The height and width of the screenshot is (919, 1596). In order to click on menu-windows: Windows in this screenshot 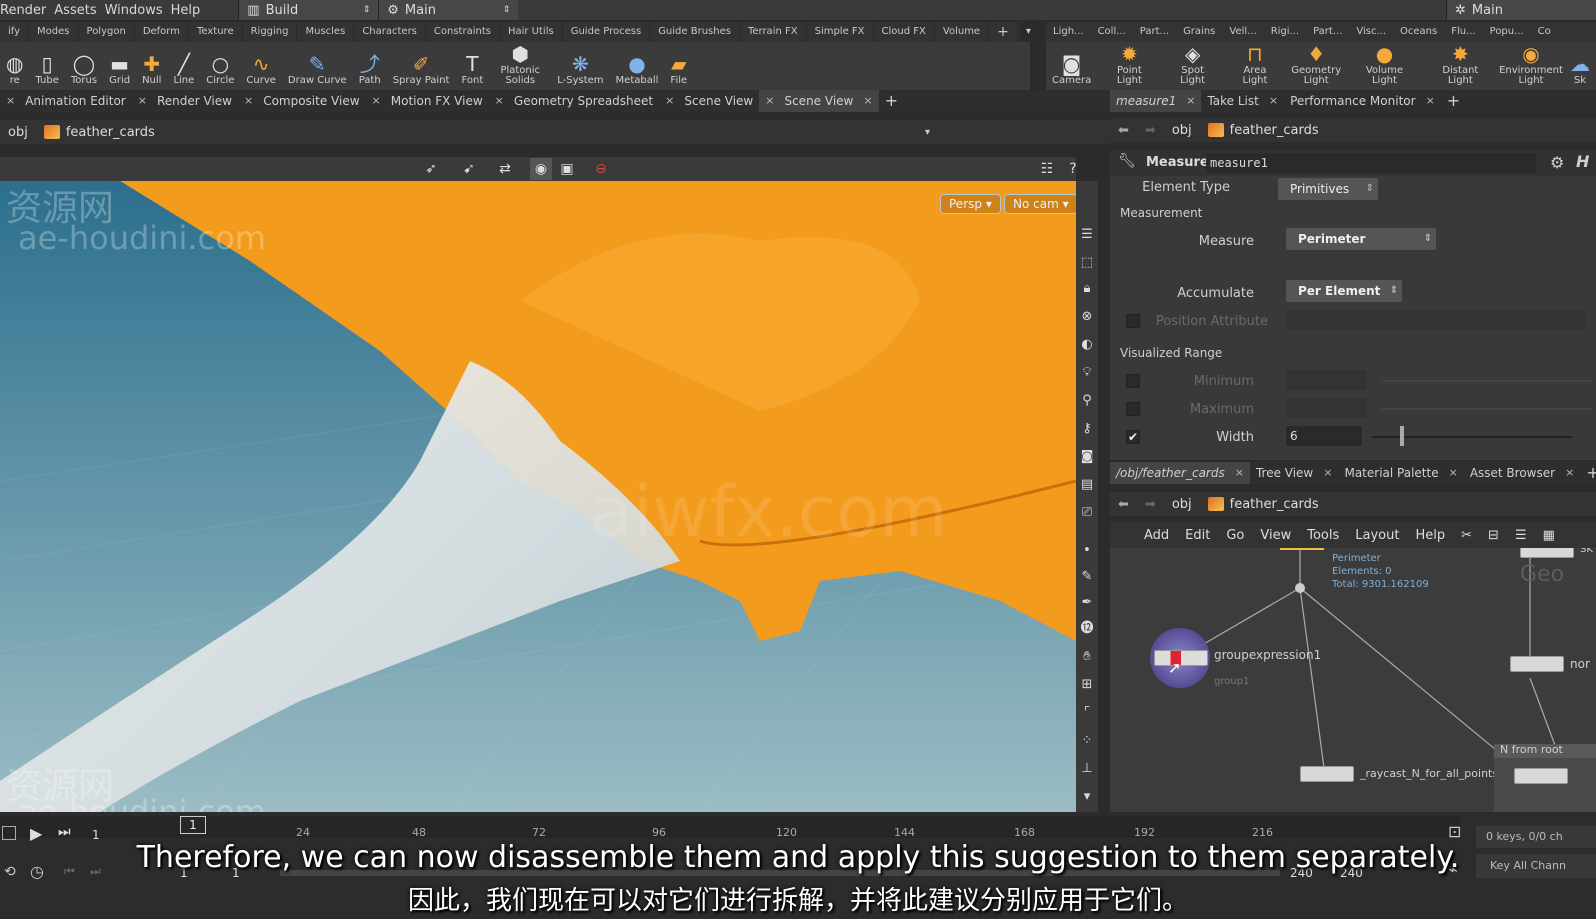, I will do `click(138, 10)`.